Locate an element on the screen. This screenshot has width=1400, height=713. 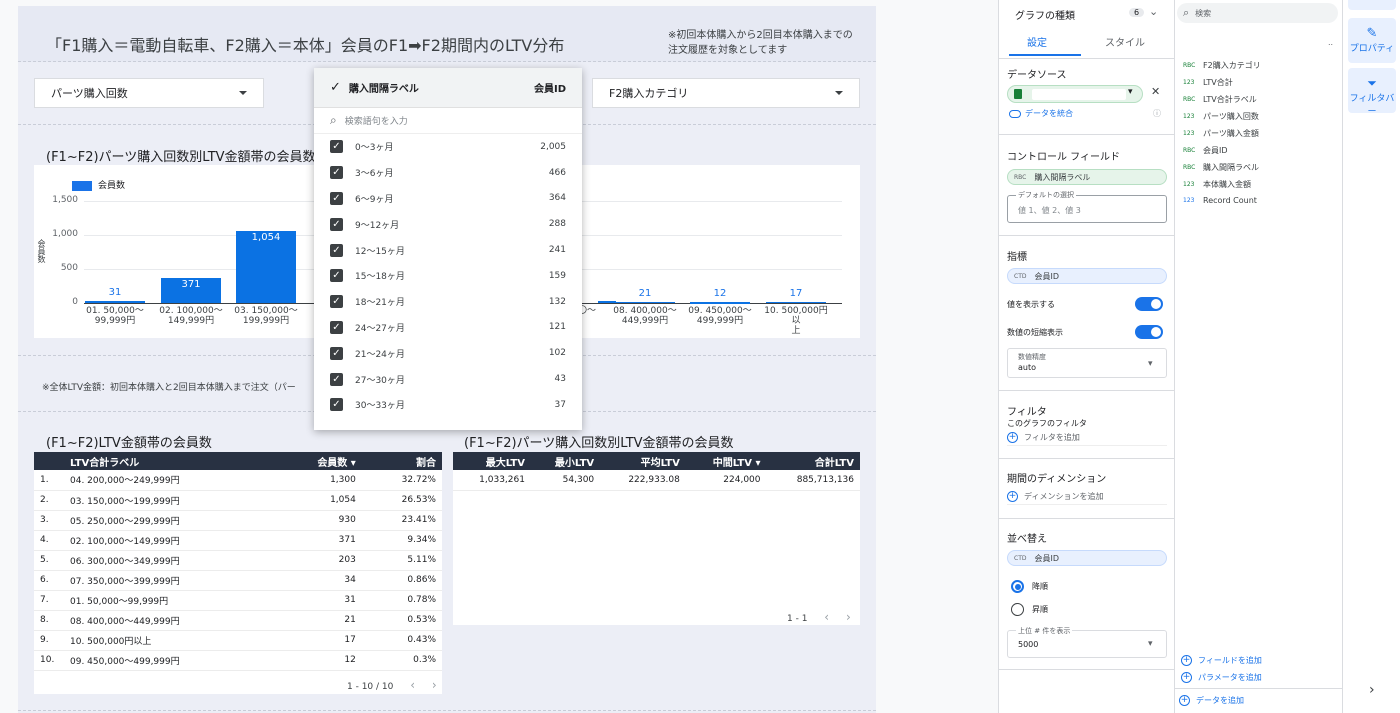
blend-data-link: データを統合 is located at coordinates (1041, 113).